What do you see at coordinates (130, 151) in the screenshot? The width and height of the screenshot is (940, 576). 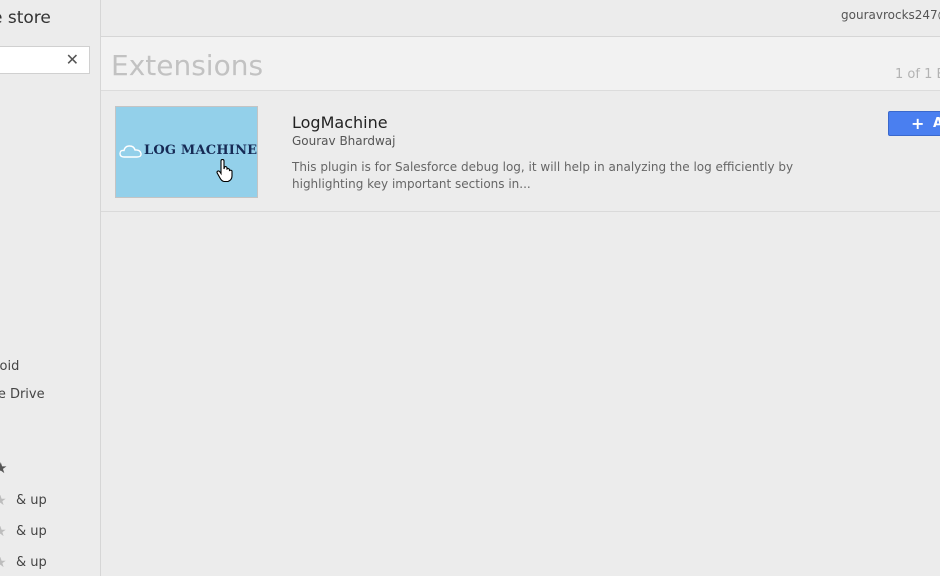 I see `cloud-icon` at bounding box center [130, 151].